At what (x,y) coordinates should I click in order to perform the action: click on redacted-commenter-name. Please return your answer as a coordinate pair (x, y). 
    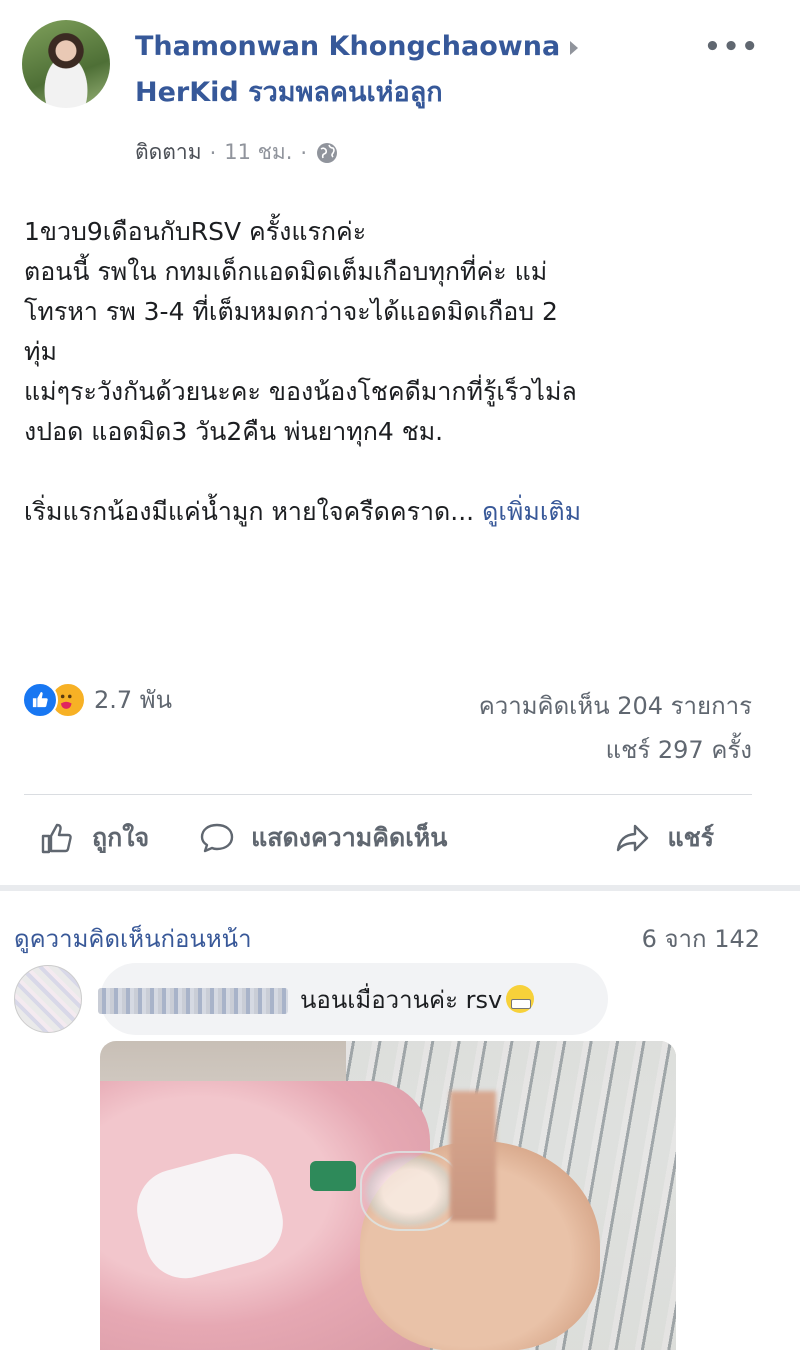
    Looking at the image, I should click on (193, 1001).